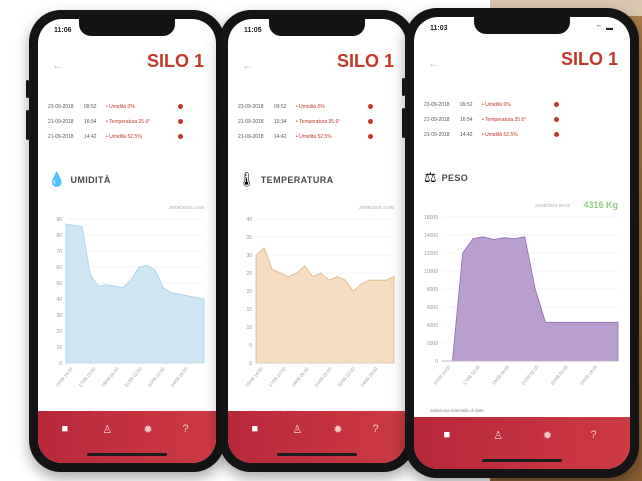  Describe the element at coordinates (431, 236) in the screenshot. I see `y-tick-label: 14000` at that location.